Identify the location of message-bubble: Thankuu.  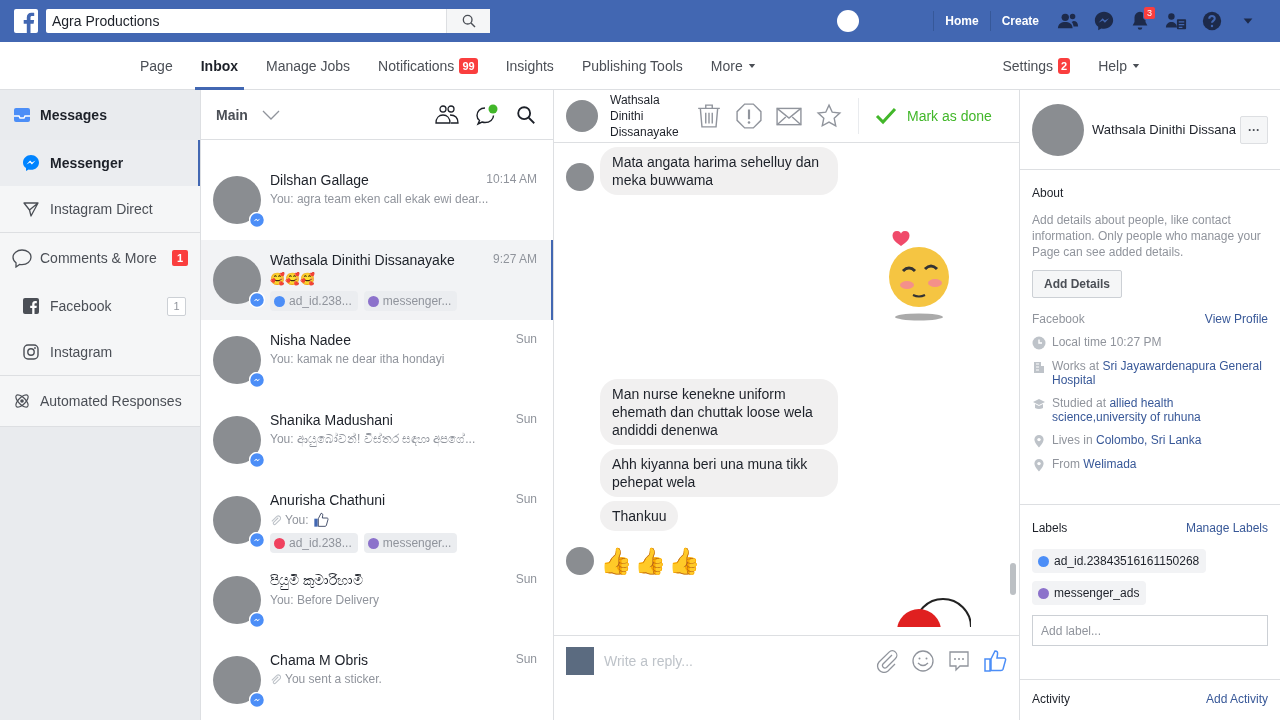
(639, 516).